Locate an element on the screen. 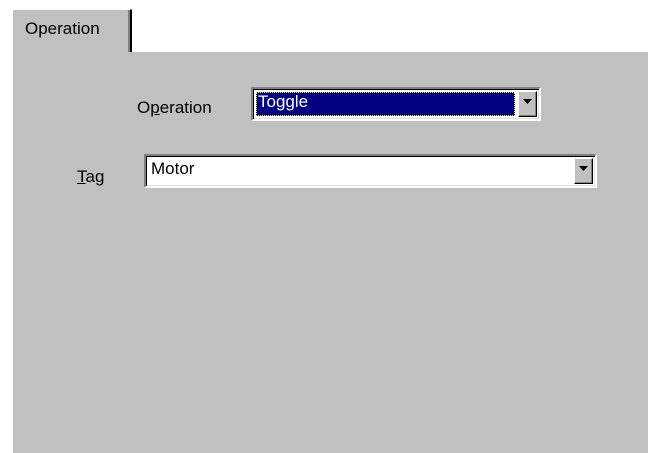  tag-dropdown-button is located at coordinates (583, 171).